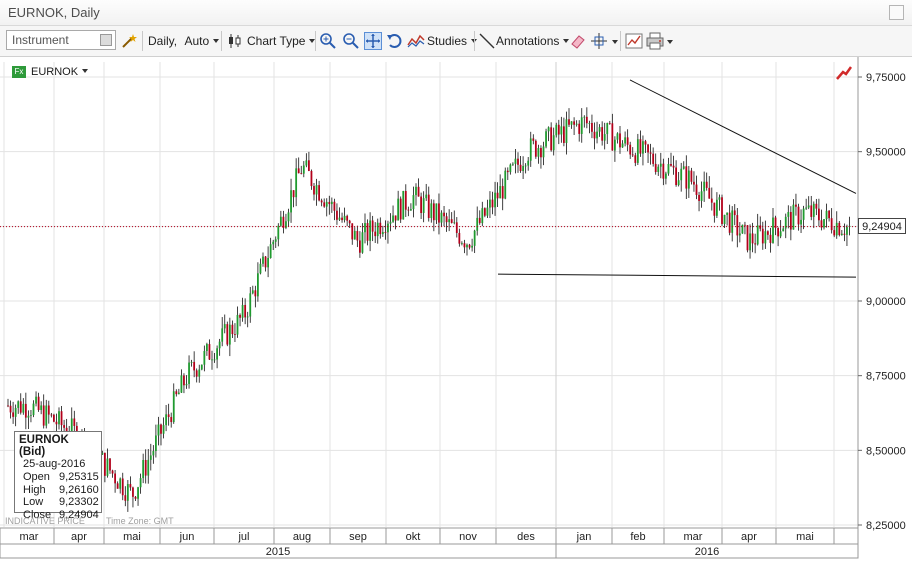 The height and width of the screenshot is (562, 912). What do you see at coordinates (163, 41) in the screenshot?
I see `period-label: Daily,` at bounding box center [163, 41].